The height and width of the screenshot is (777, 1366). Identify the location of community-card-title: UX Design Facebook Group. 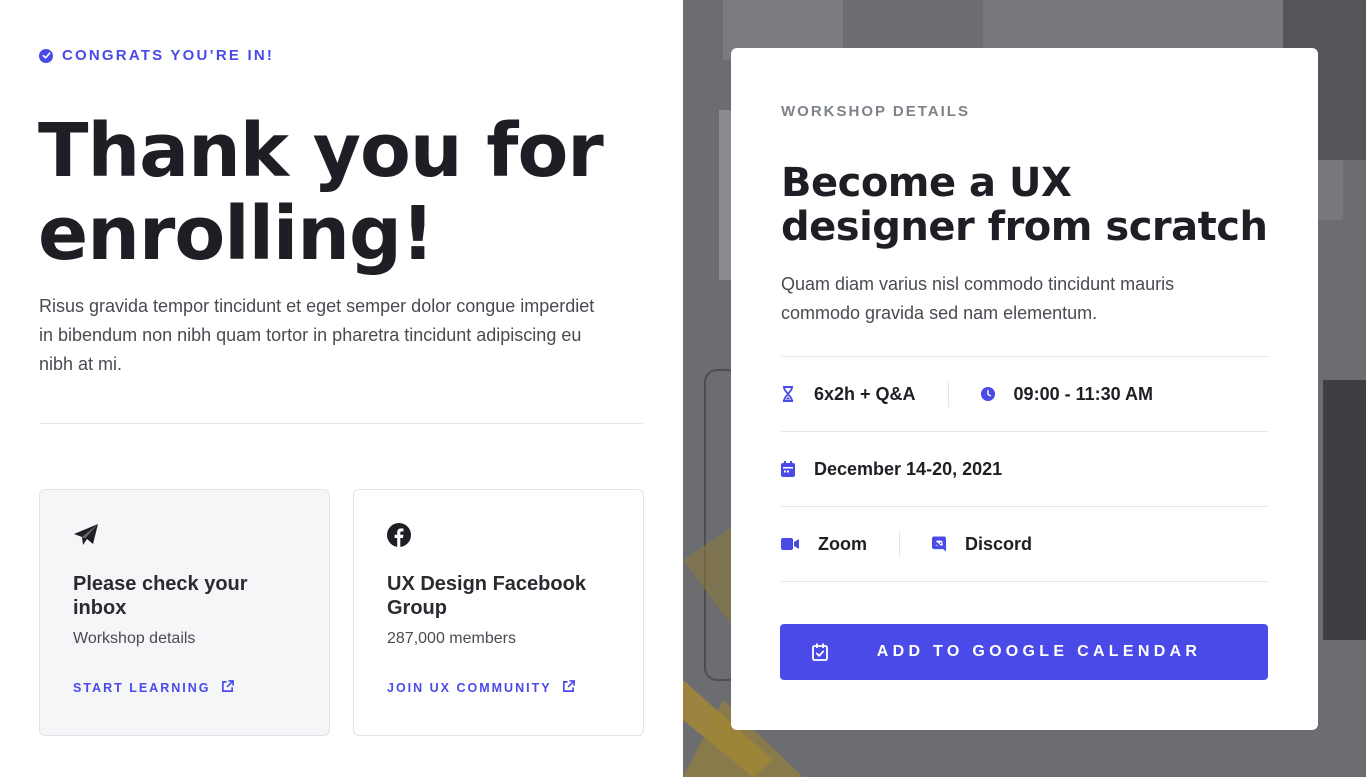
(486, 596).